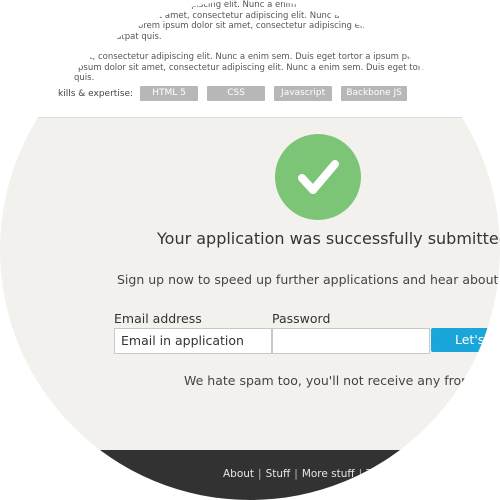 The width and height of the screenshot is (500, 500). I want to click on email-label: Email address, so click(158, 318).